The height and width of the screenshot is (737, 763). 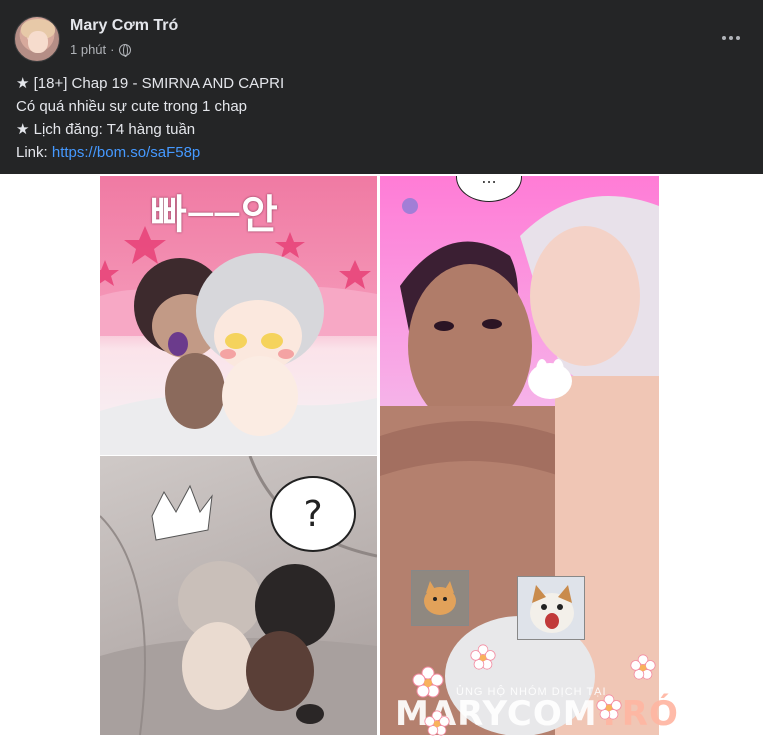 I want to click on post-link-line: Link: https://bom.so/saF58p, so click(x=381, y=152).